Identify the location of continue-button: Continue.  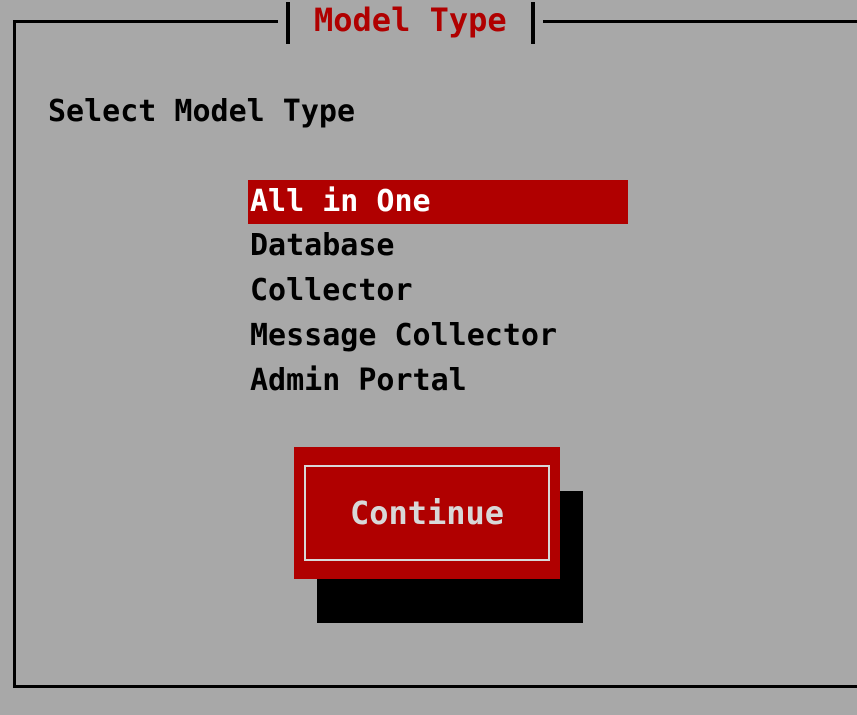
(427, 513).